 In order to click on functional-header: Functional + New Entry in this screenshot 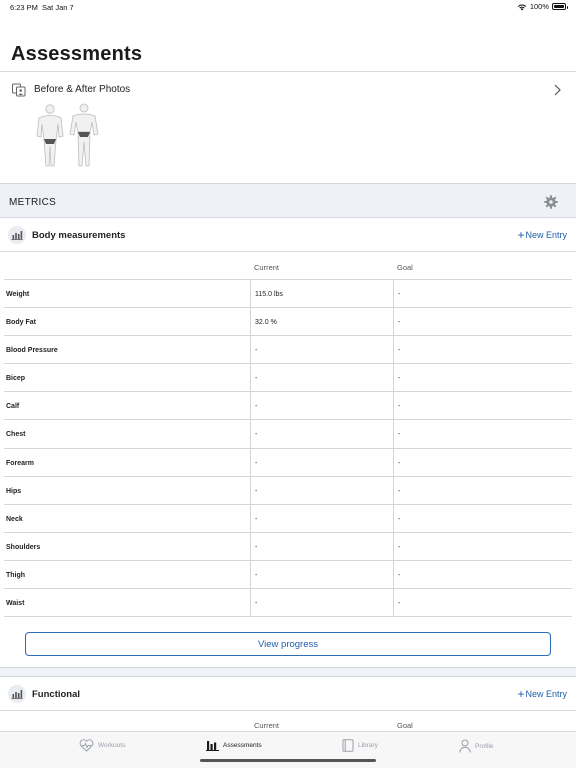, I will do `click(288, 694)`.